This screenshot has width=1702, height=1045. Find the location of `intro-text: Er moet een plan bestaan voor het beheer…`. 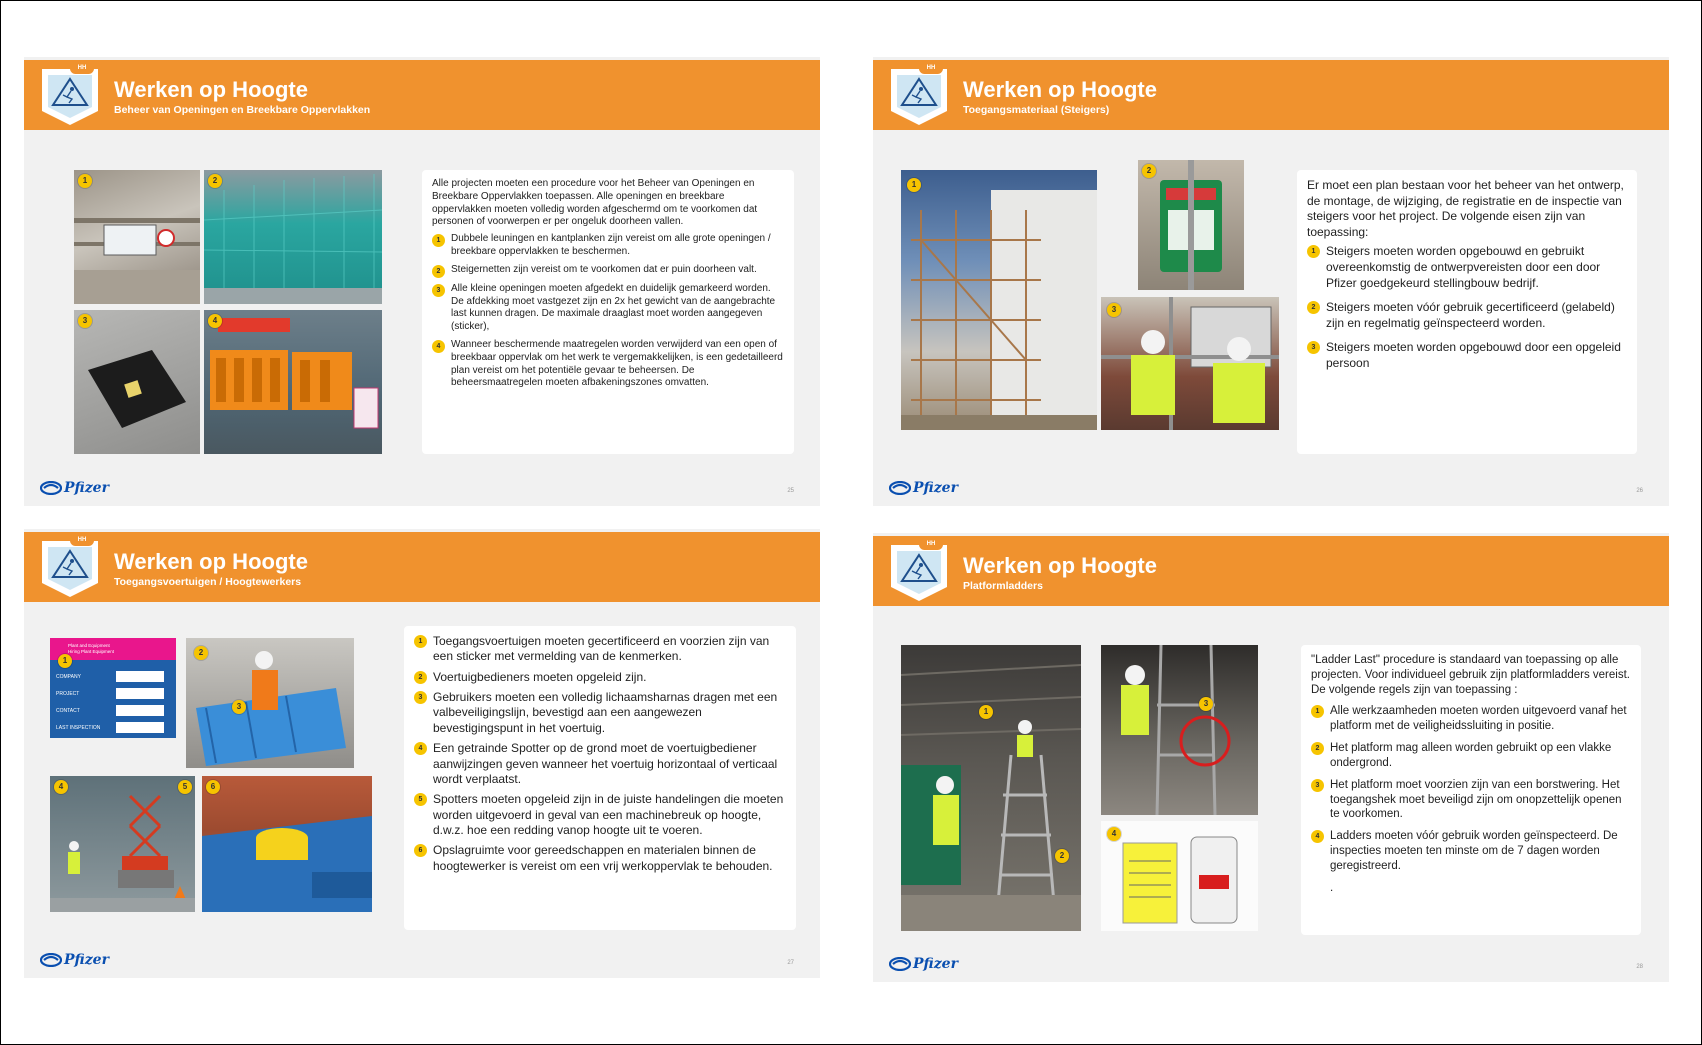

intro-text: Er moet een plan bestaan voor het beheer… is located at coordinates (1465, 208).